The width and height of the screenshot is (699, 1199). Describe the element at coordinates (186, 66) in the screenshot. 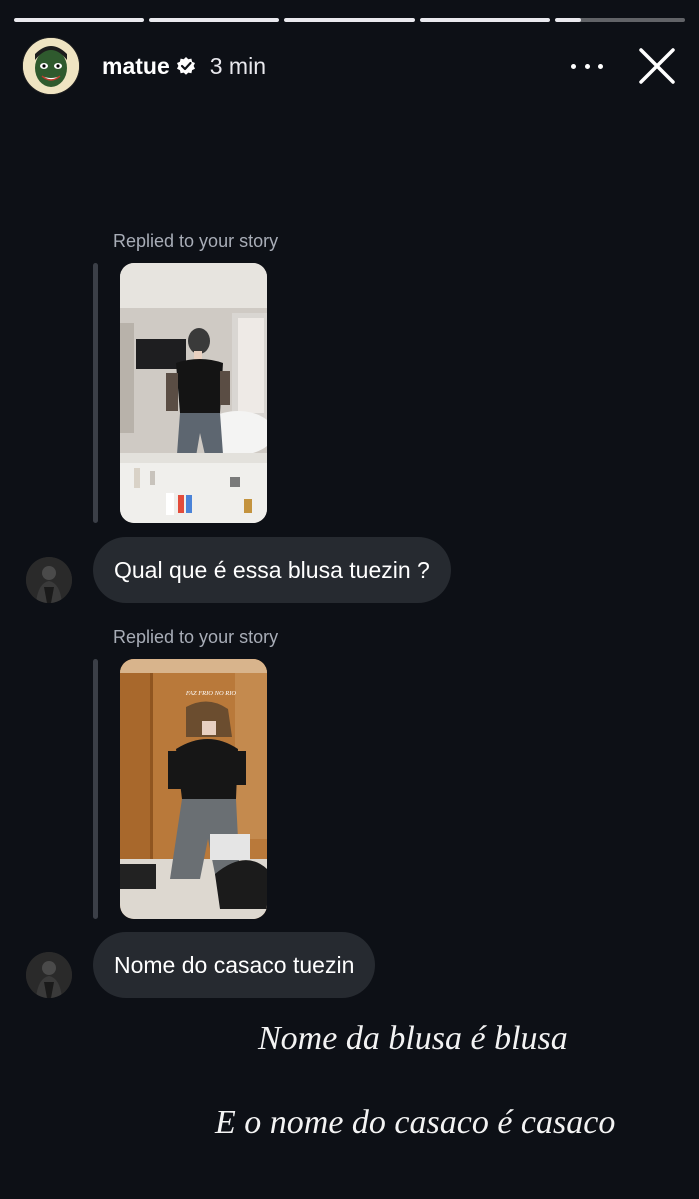

I see `verified-badge-icon` at that location.